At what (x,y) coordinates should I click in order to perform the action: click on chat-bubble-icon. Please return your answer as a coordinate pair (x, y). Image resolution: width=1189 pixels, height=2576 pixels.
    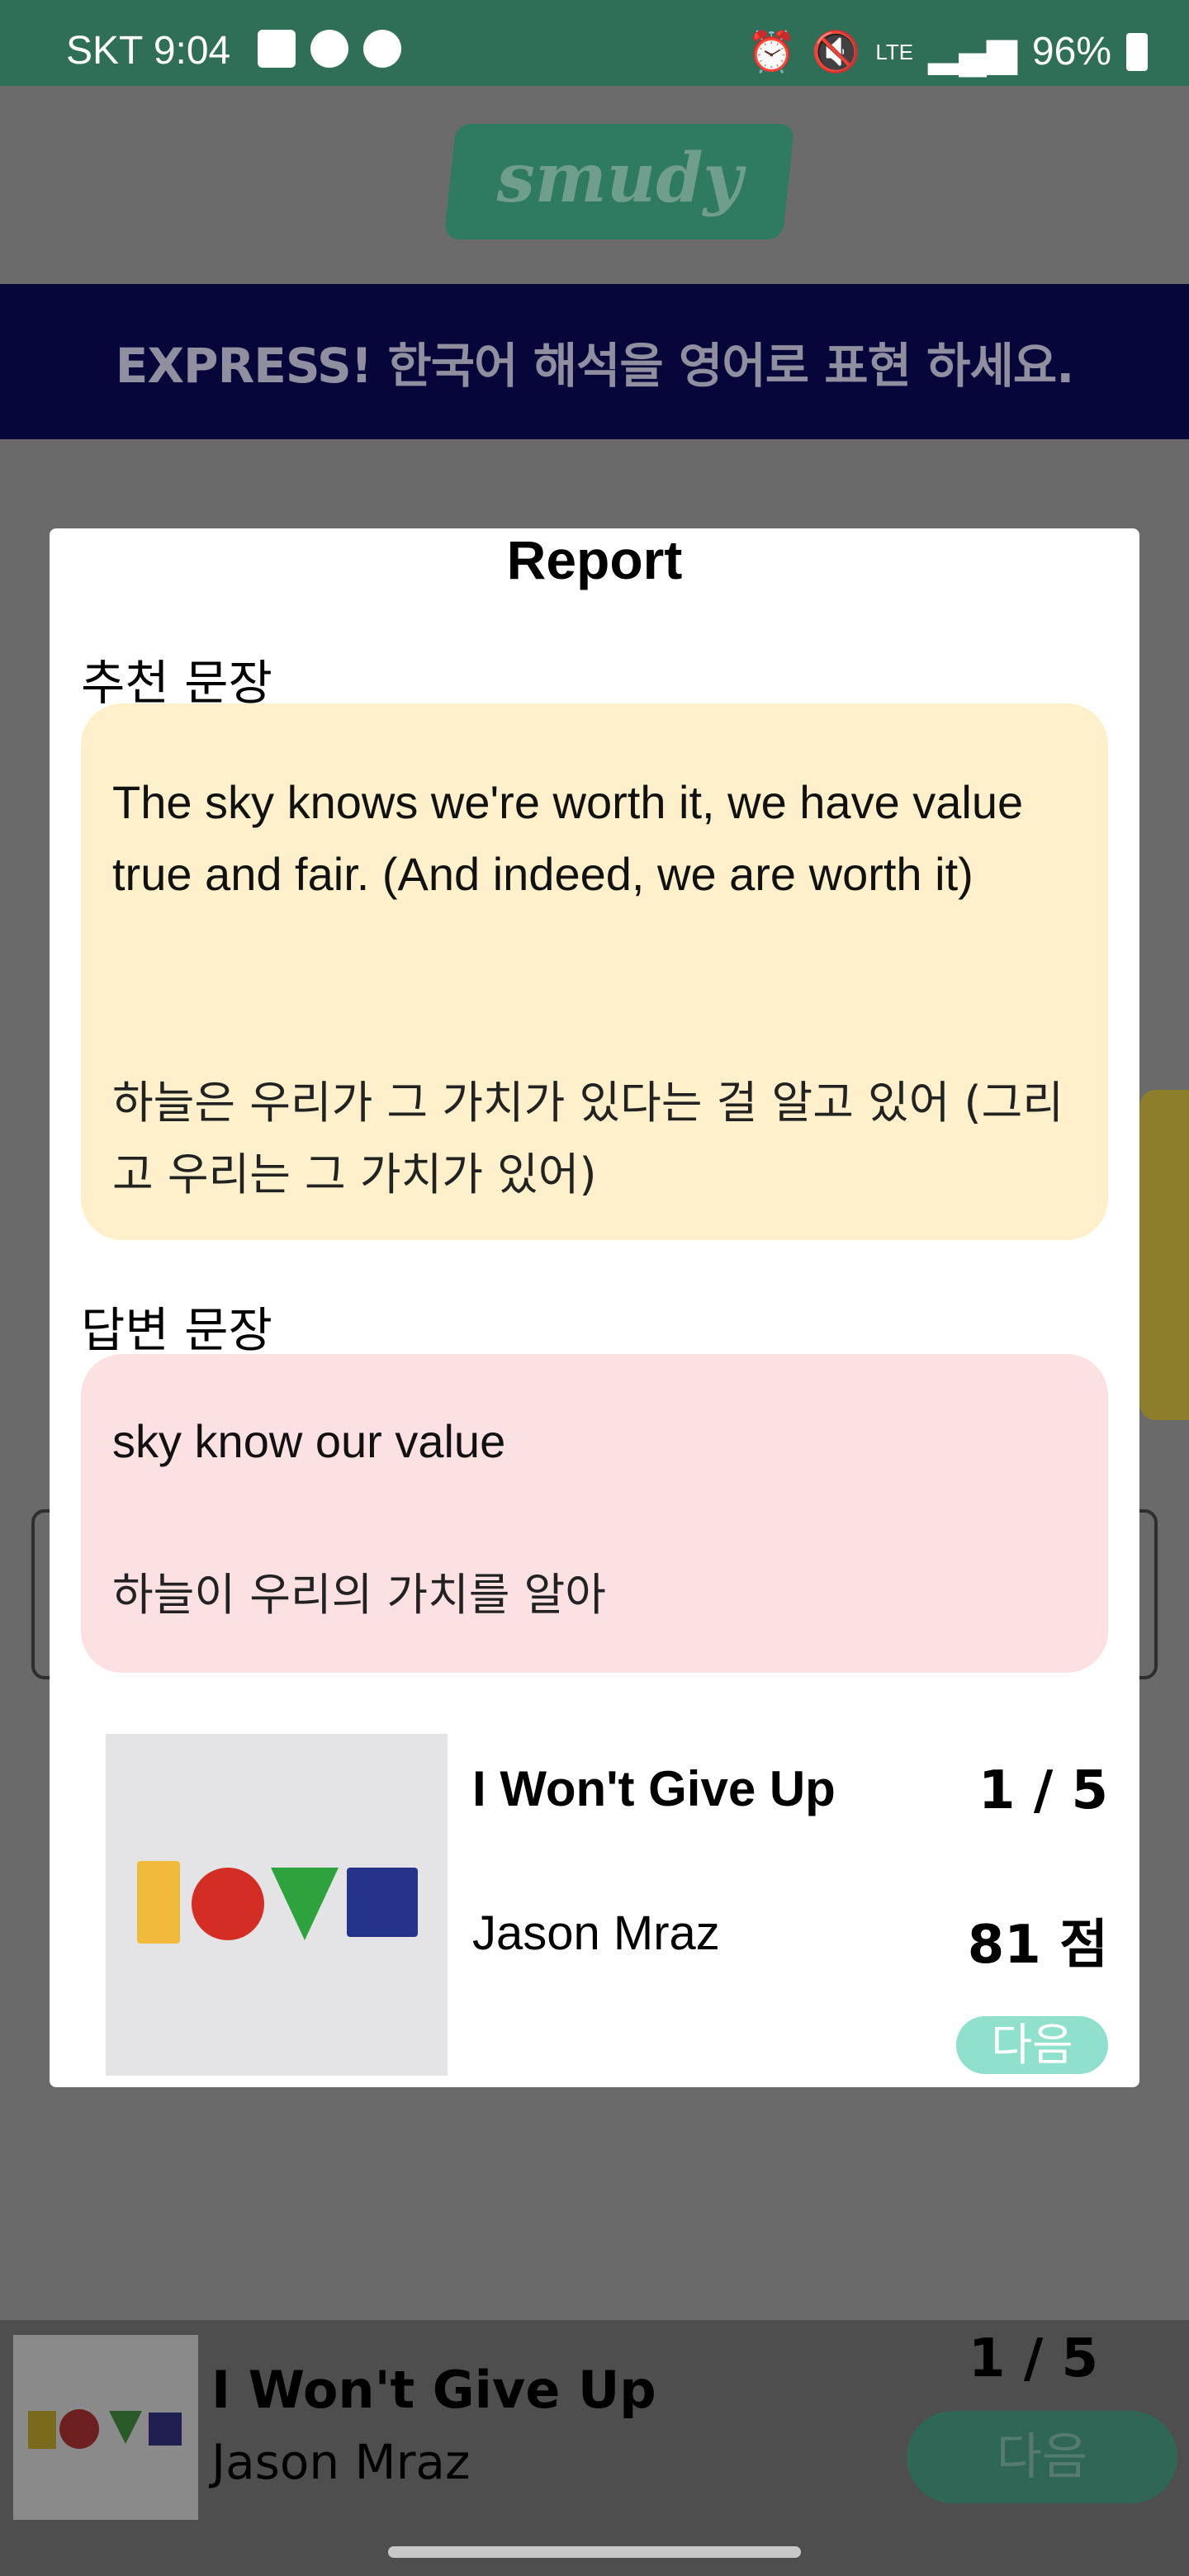
    Looking at the image, I should click on (382, 49).